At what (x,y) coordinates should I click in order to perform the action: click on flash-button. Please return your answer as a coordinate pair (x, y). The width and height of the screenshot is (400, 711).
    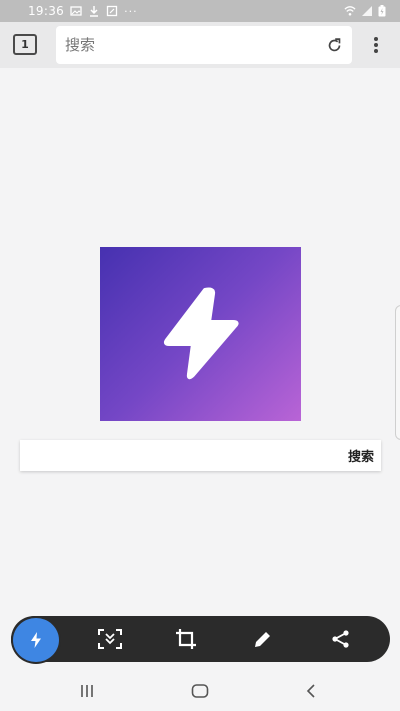
    Looking at the image, I should click on (36, 640).